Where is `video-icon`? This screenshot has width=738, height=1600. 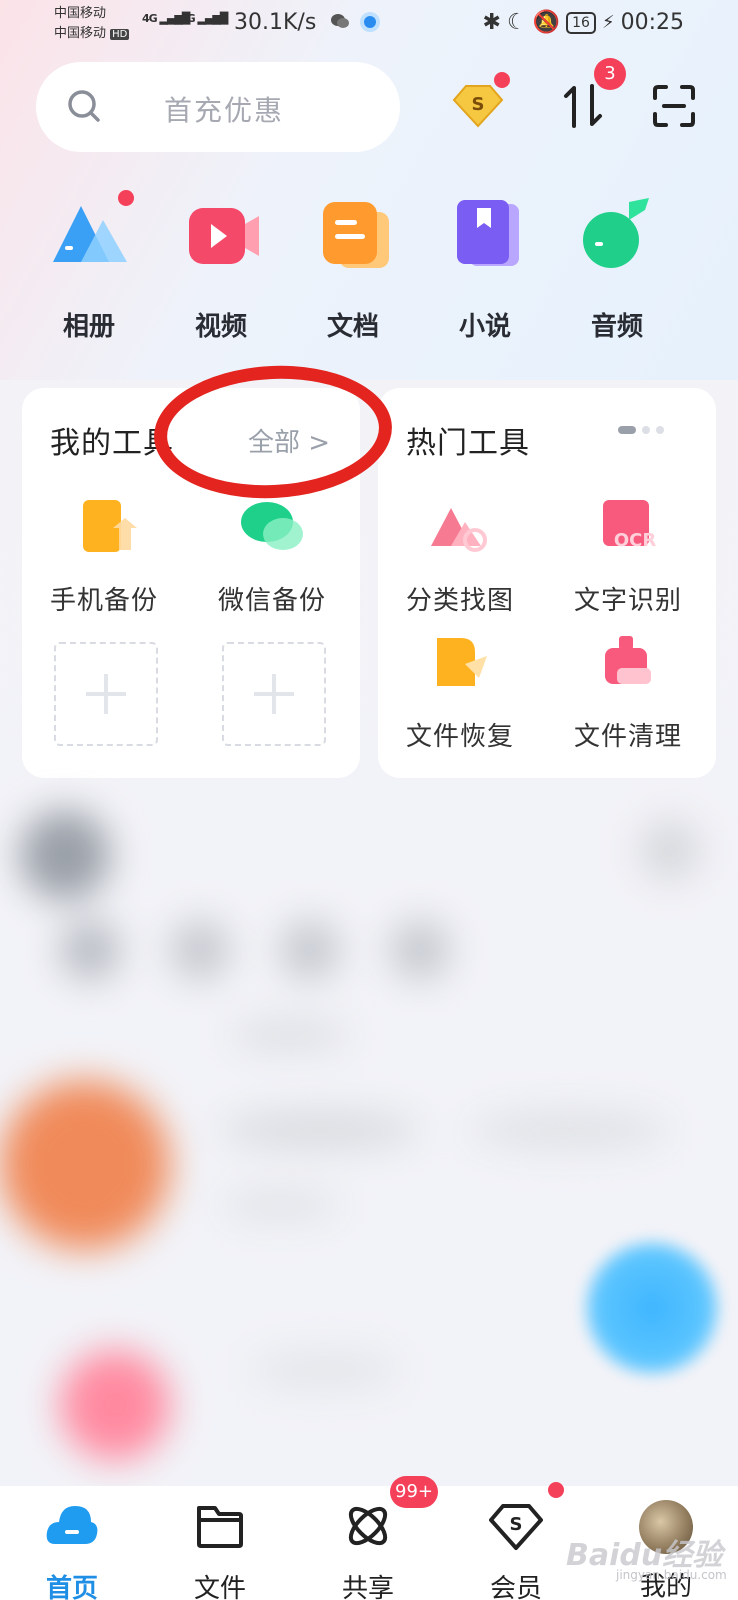 video-icon is located at coordinates (224, 236).